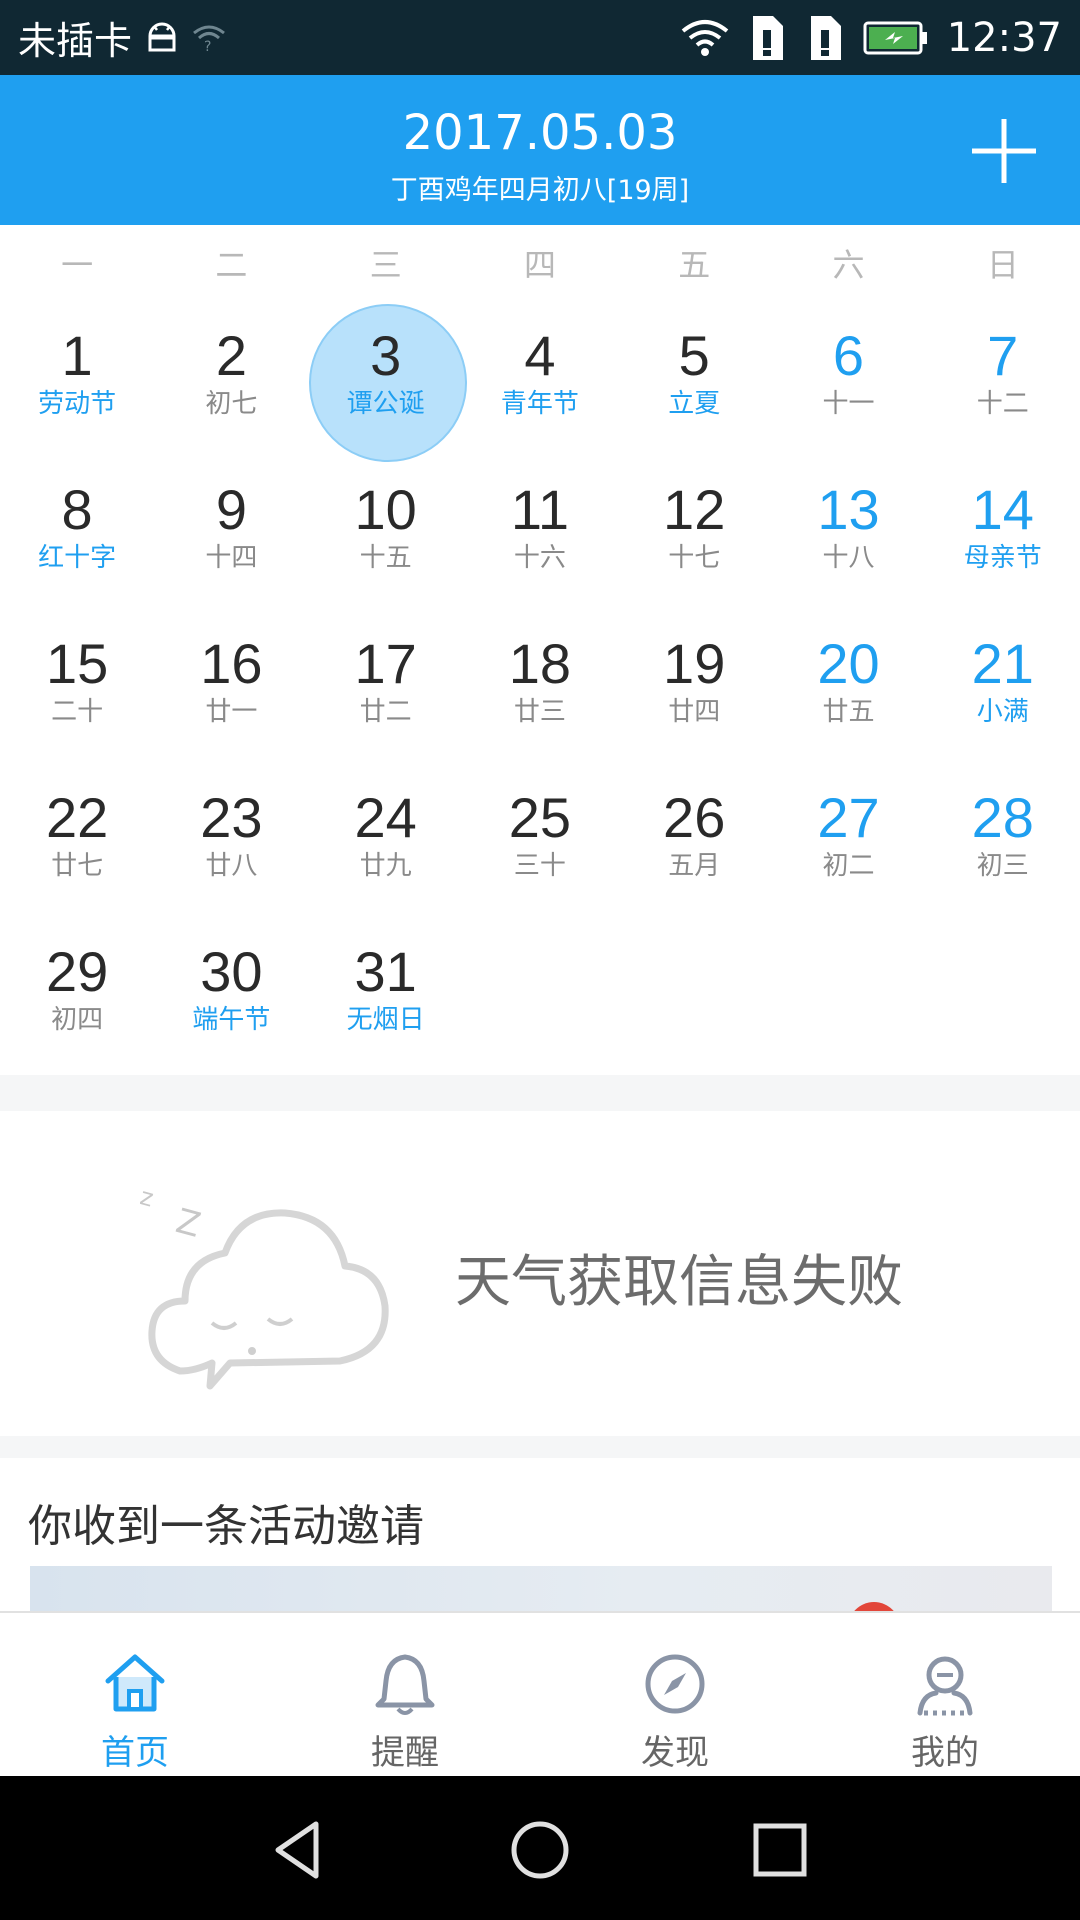 Image resolution: width=1080 pixels, height=1920 pixels. I want to click on day-number: 6, so click(848, 355).